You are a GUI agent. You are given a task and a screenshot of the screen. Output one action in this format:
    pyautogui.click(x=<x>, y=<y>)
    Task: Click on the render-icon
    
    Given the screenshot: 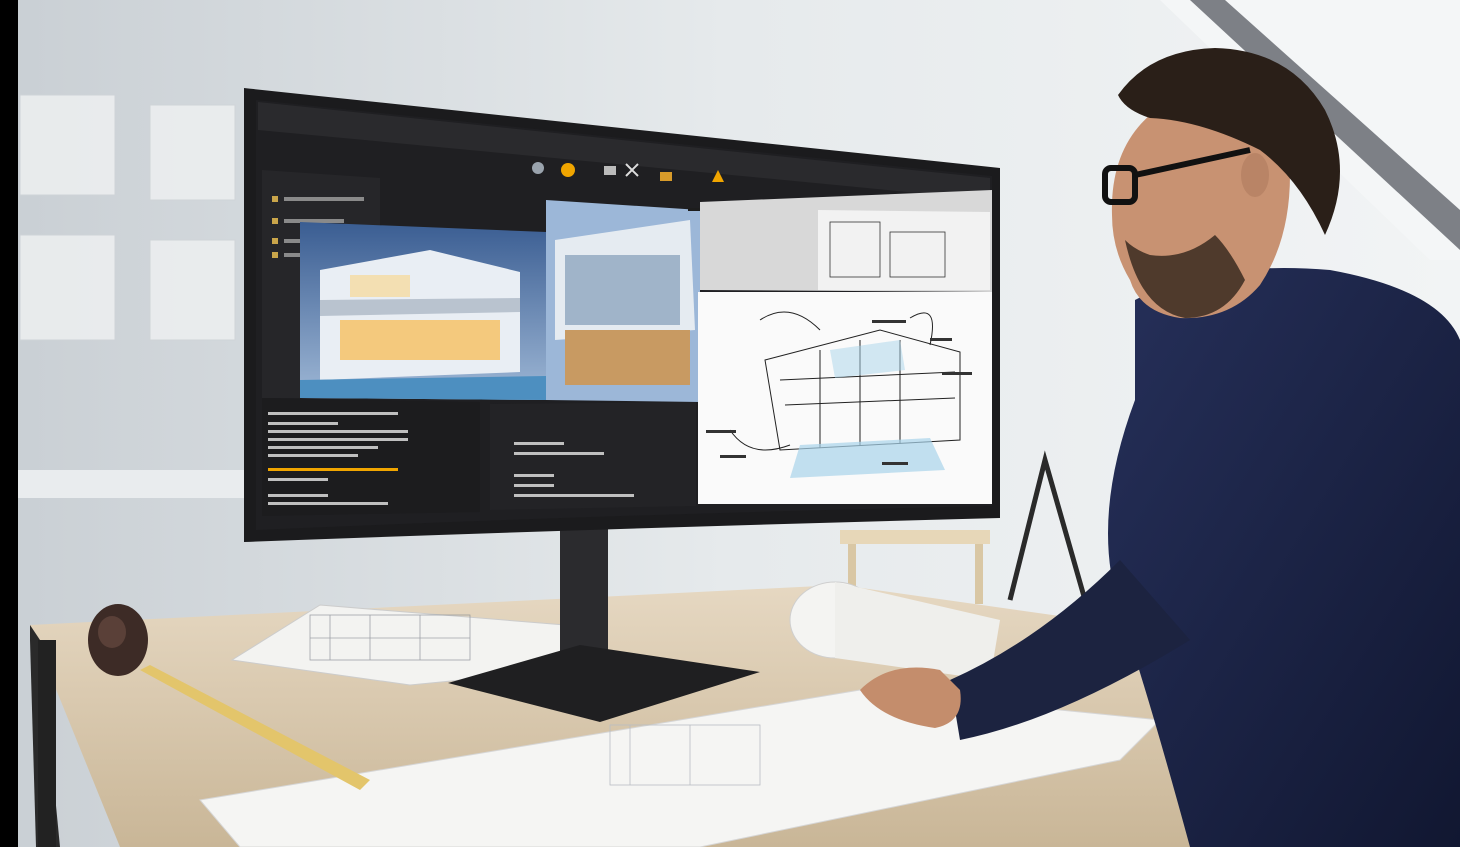 What is the action you would take?
    pyautogui.click(x=538, y=168)
    